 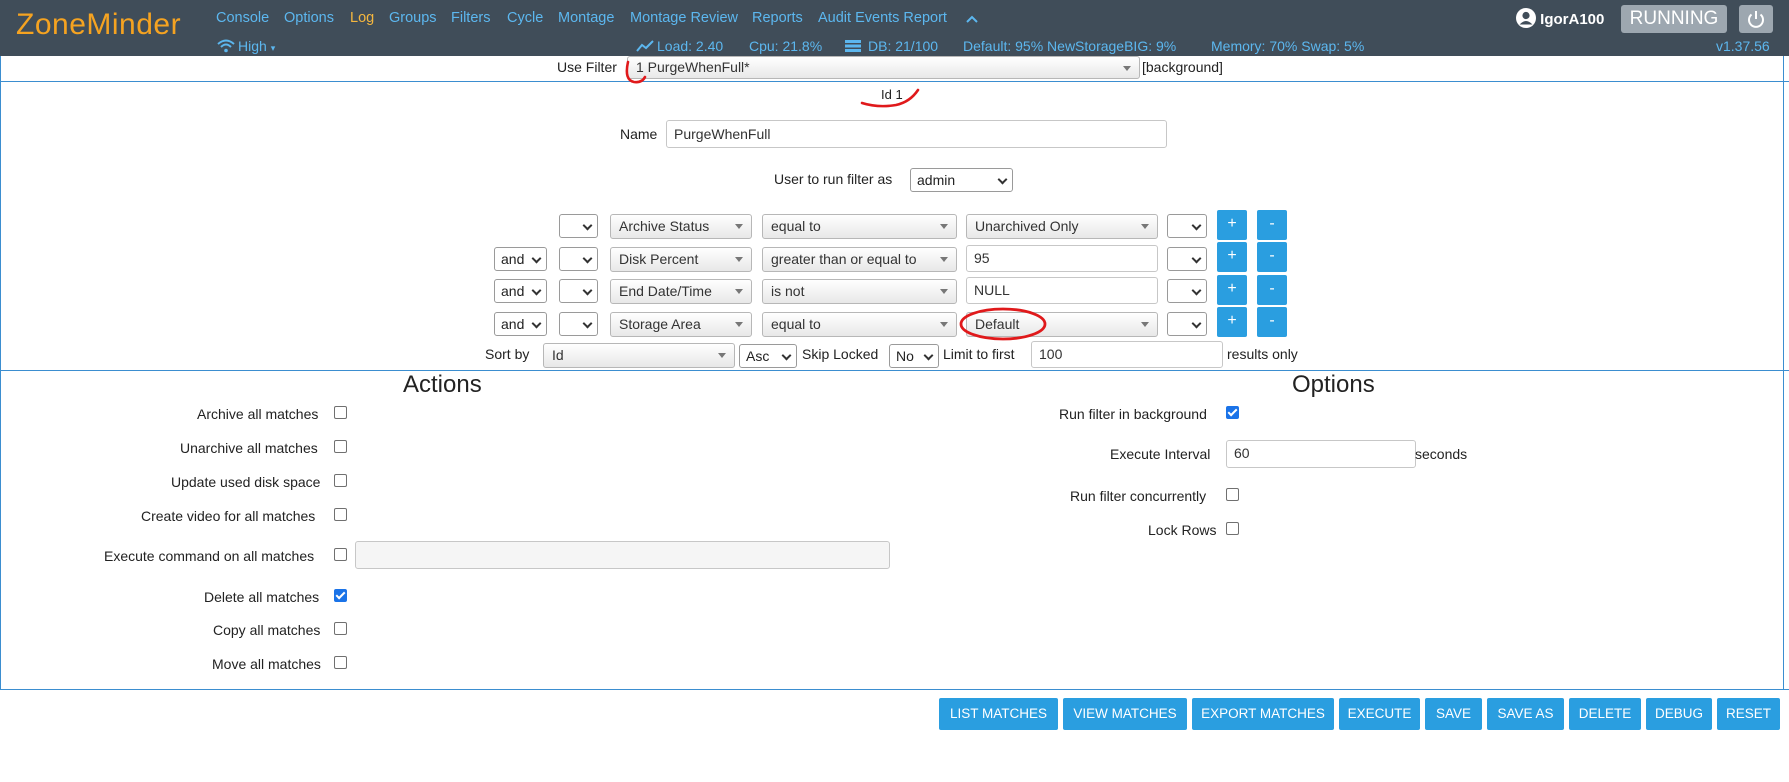 What do you see at coordinates (1062, 258) in the screenshot?
I see `term-1-value-input: 95` at bounding box center [1062, 258].